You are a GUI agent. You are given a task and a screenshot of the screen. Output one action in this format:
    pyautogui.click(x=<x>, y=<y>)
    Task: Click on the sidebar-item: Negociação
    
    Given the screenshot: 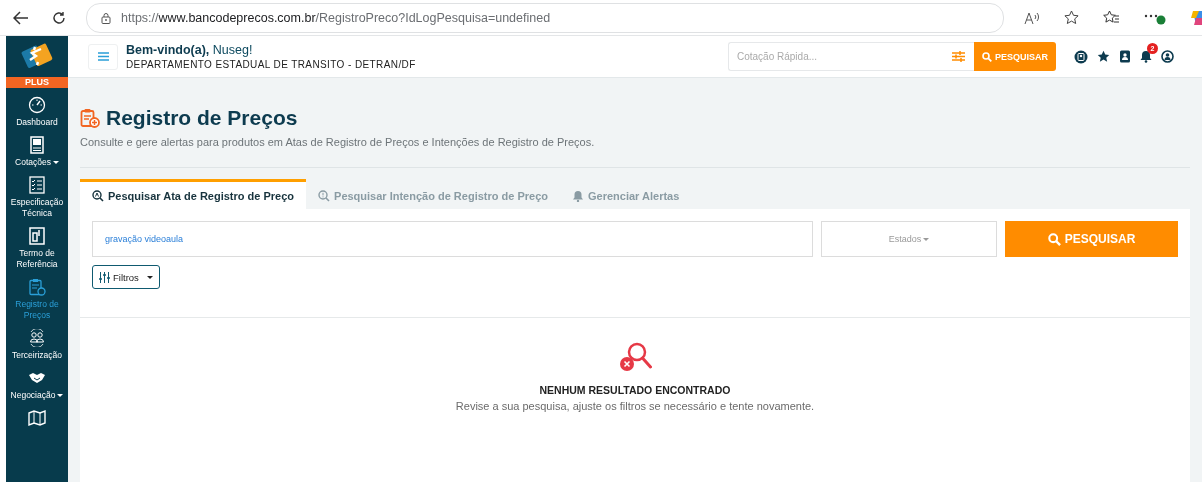 What is the action you would take?
    pyautogui.click(x=37, y=395)
    